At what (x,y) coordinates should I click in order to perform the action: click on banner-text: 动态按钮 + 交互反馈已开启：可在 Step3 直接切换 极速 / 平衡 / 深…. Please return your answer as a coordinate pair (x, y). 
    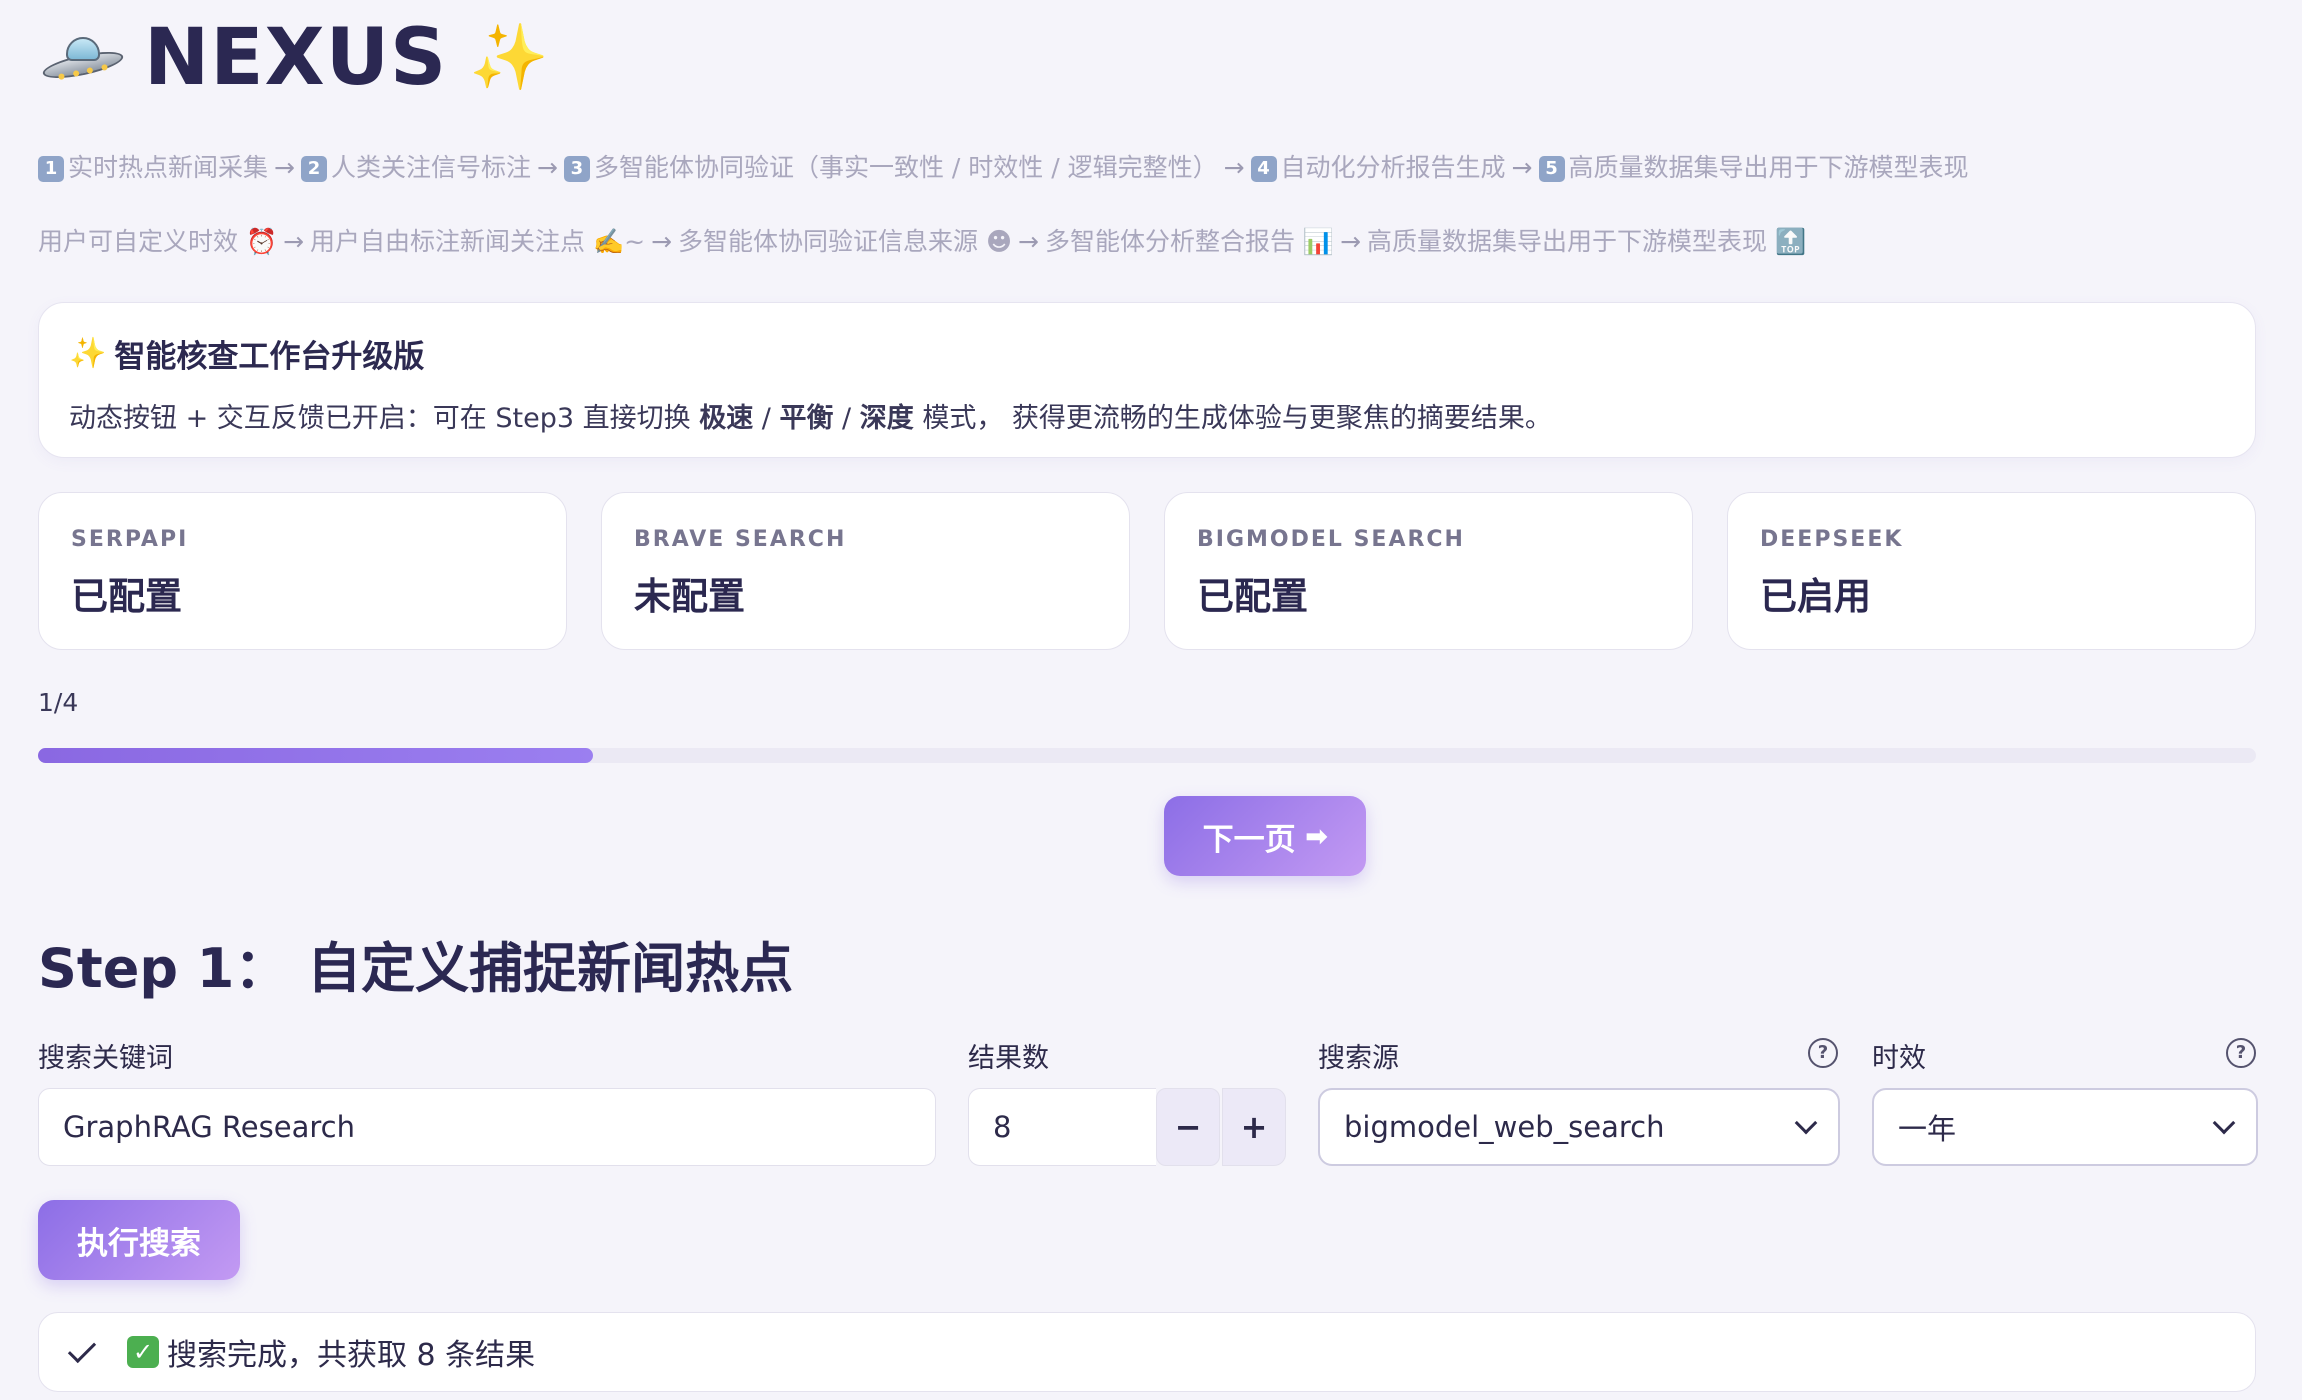
    Looking at the image, I should click on (1147, 415).